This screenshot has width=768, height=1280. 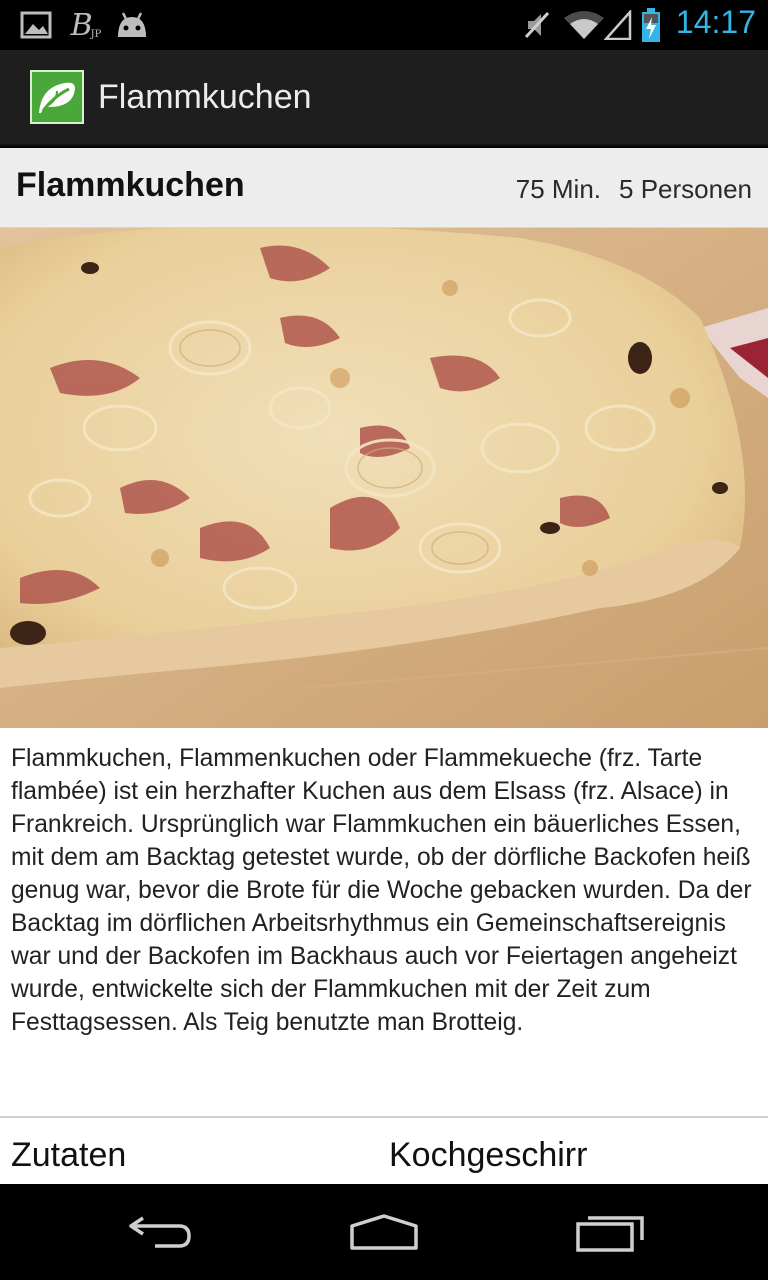 I want to click on back-icon, so click(x=160, y=1232).